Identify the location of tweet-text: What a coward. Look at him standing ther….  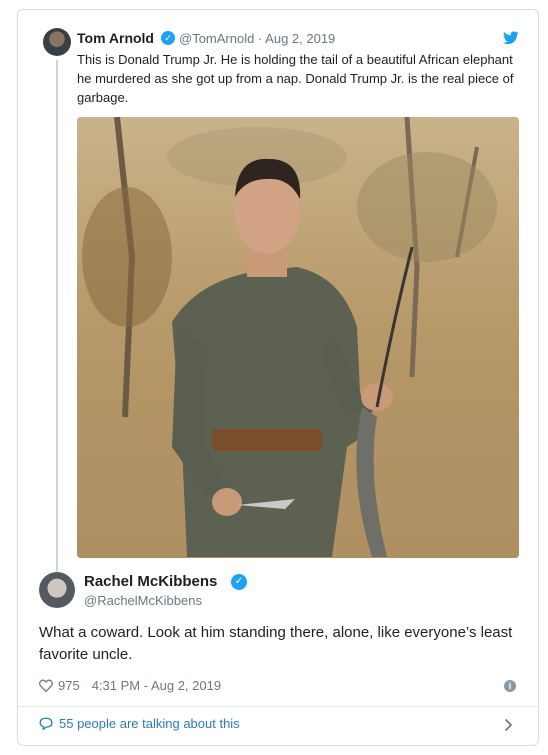
(276, 643).